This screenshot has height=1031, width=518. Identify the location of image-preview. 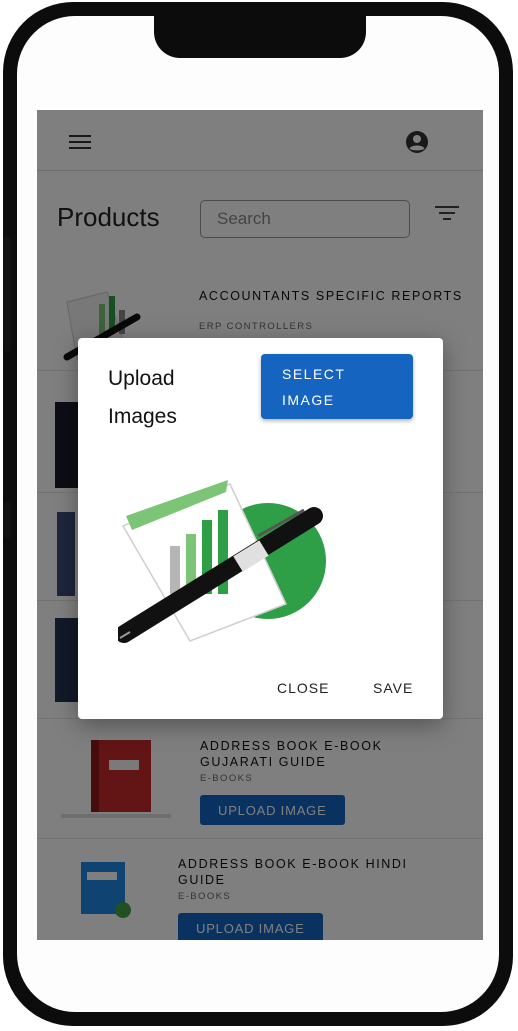
(222, 561).